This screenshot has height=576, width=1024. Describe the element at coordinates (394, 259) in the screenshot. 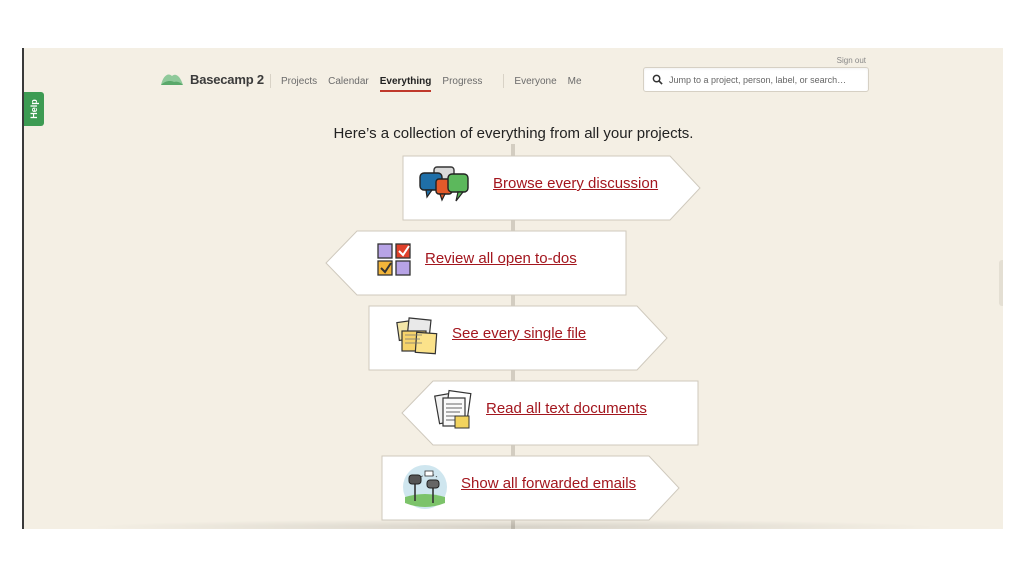

I see `todo-checkboxes-icon` at that location.